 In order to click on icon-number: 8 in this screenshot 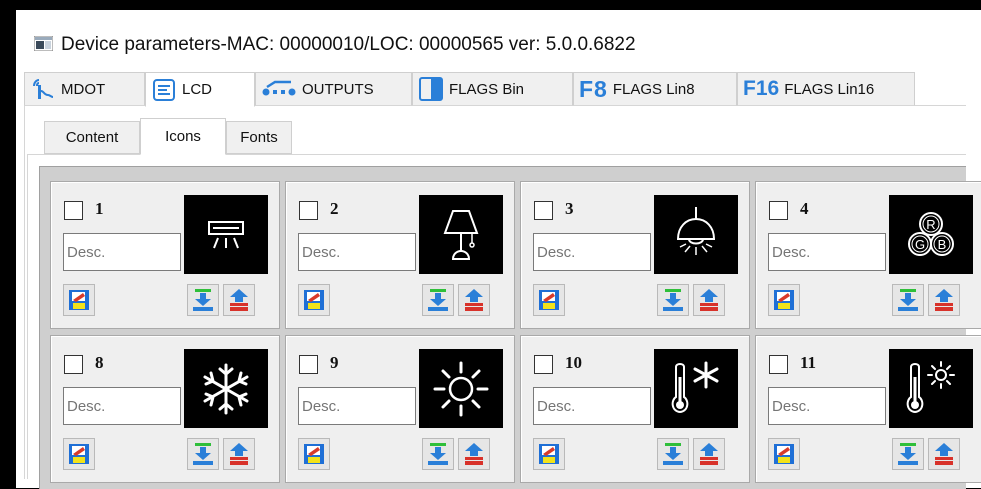, I will do `click(99, 362)`.